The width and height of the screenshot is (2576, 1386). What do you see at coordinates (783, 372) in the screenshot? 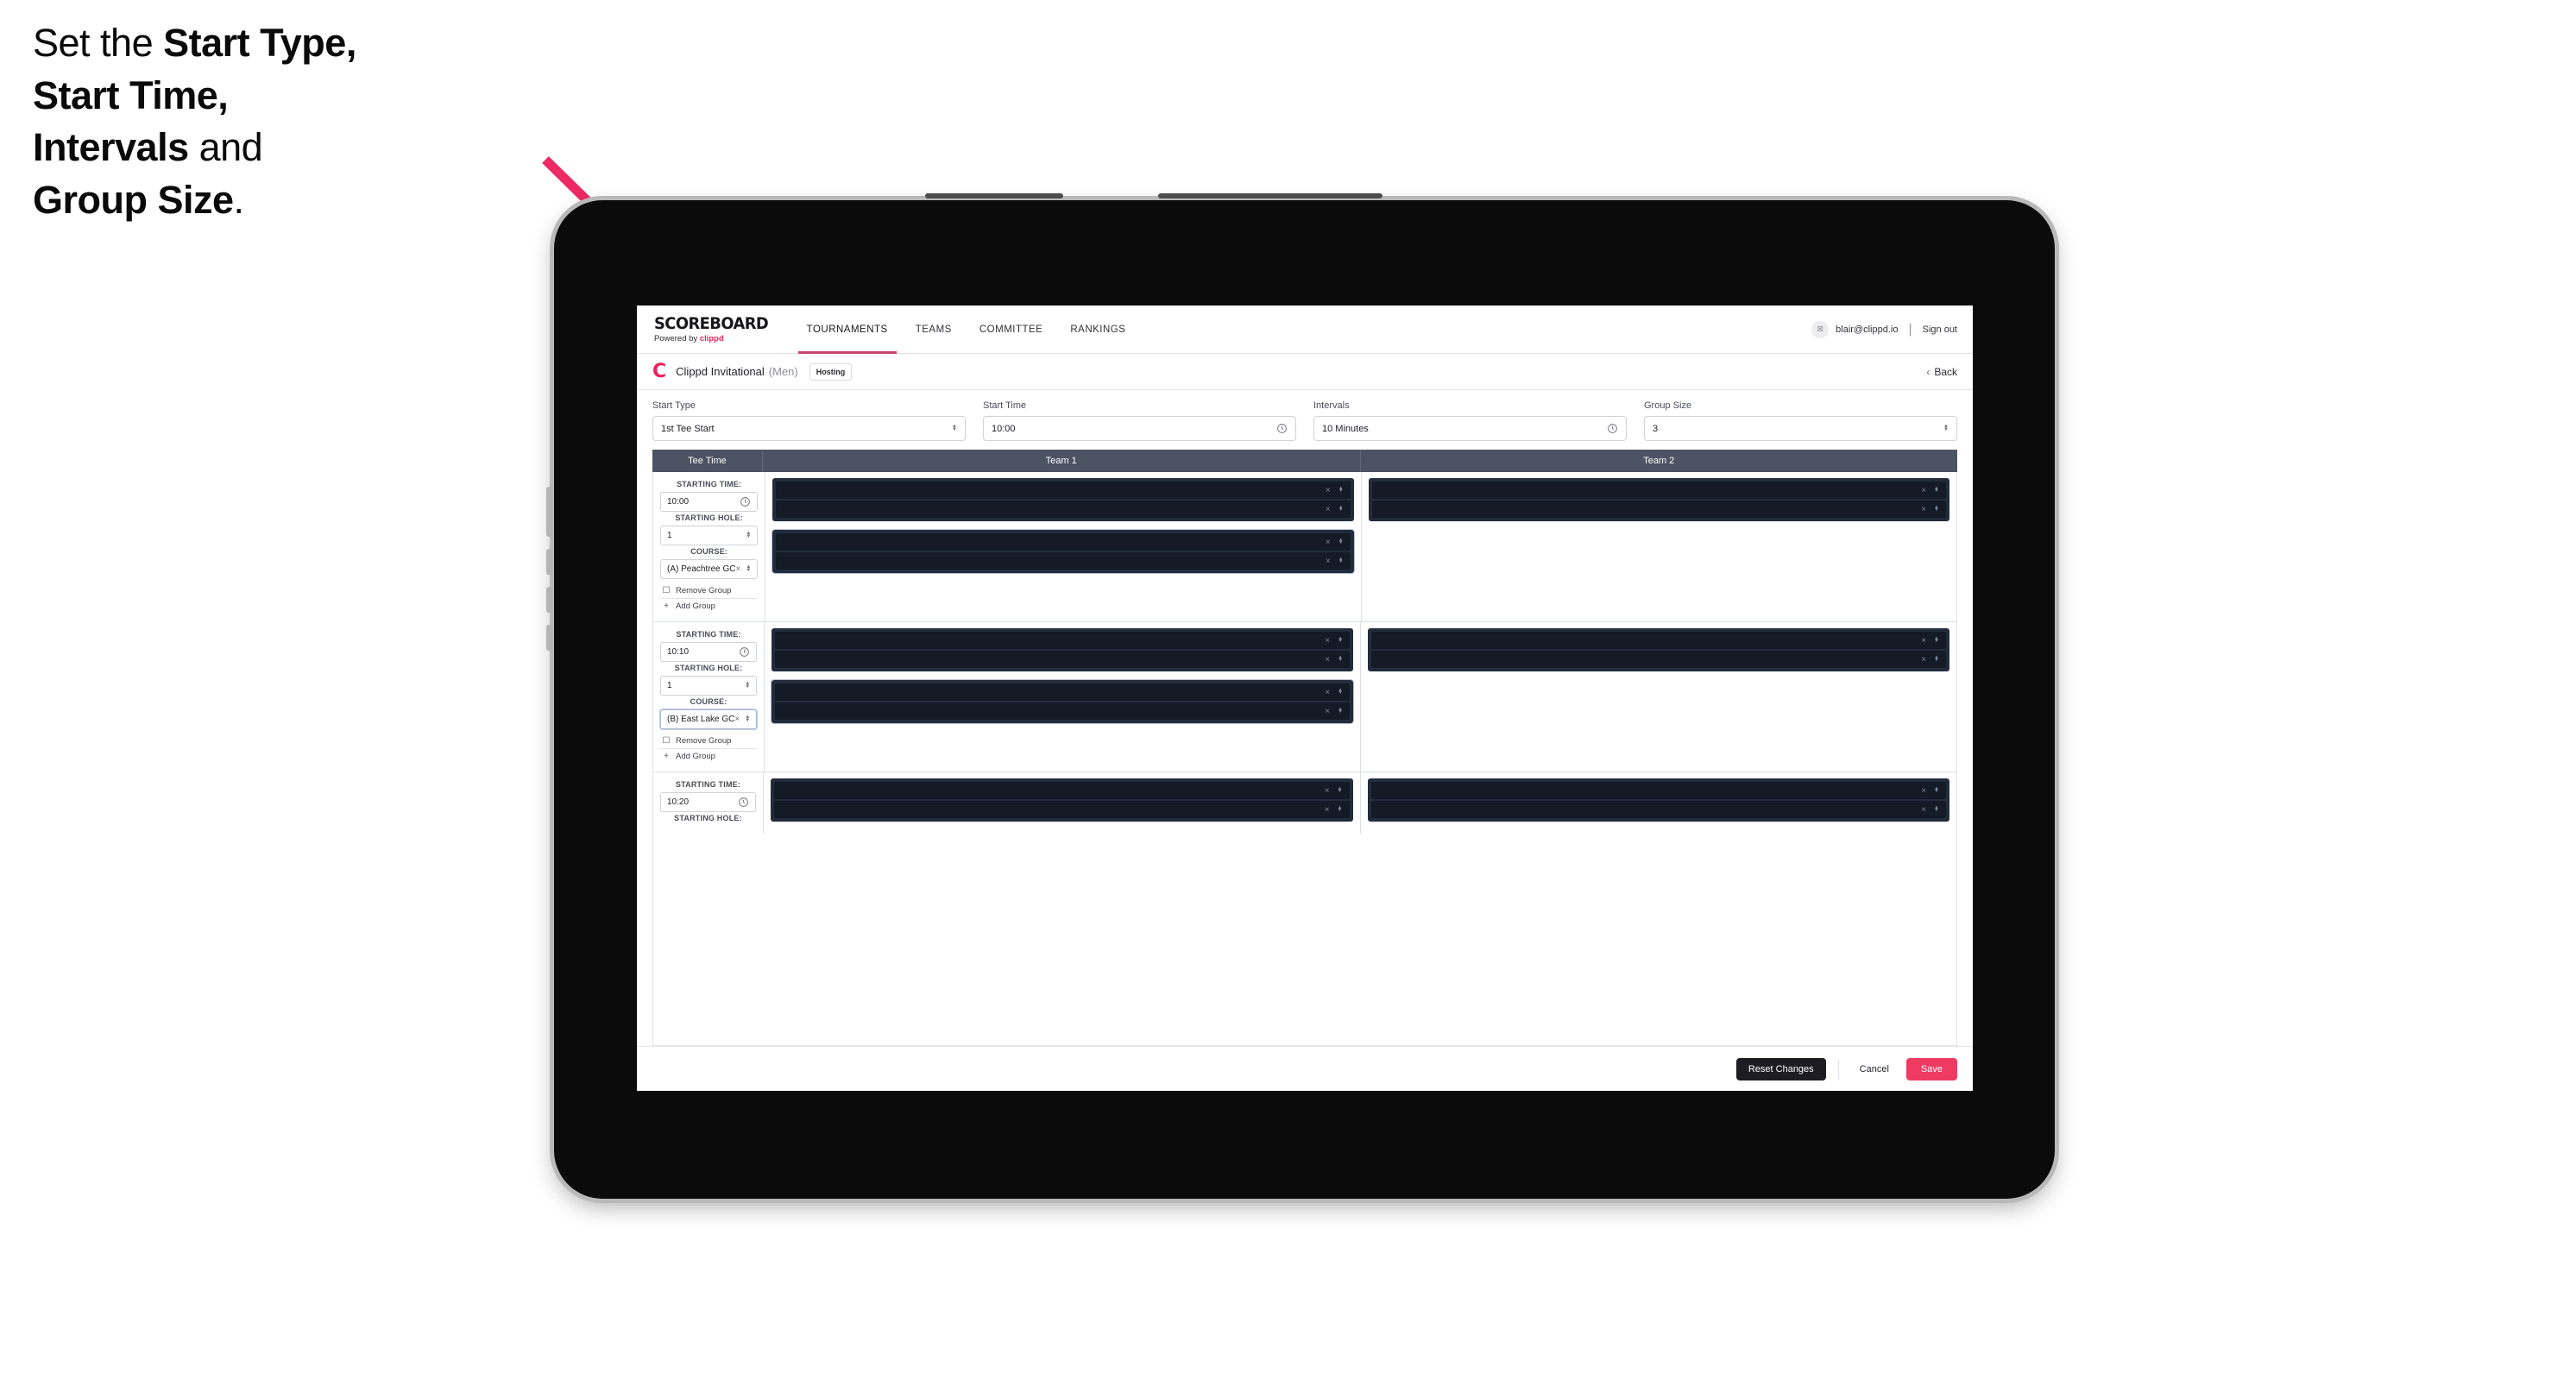
I see `tournament-gender: (Men)` at bounding box center [783, 372].